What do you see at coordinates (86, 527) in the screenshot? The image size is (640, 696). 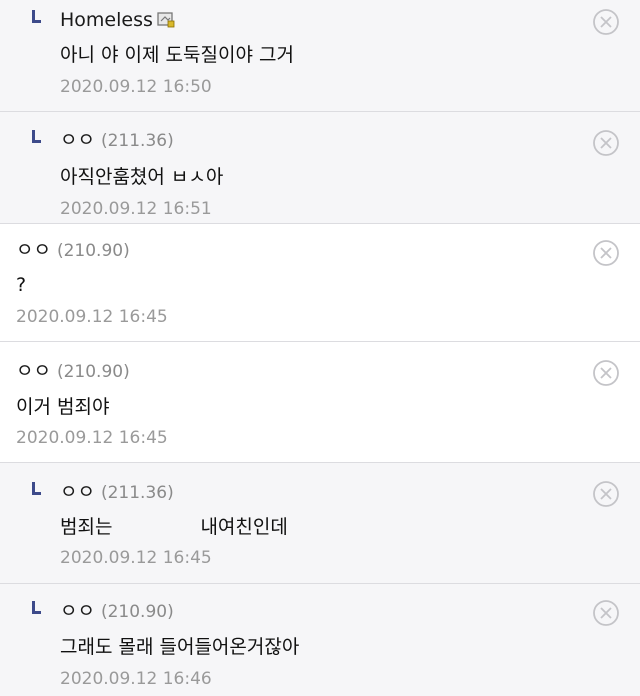 I see `comment-text-part: 범죄는` at bounding box center [86, 527].